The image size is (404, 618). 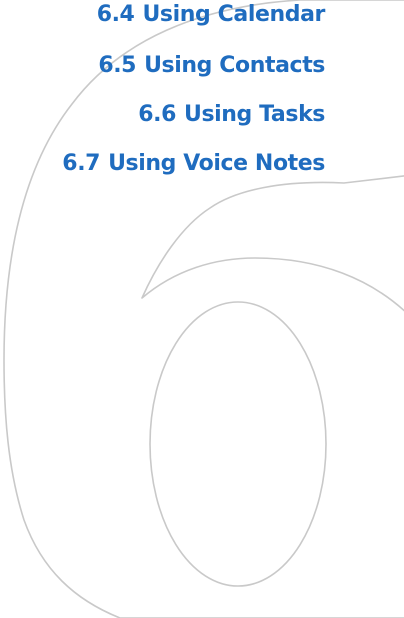 What do you see at coordinates (157, 114) in the screenshot?
I see `toc-entry-number: 6.6` at bounding box center [157, 114].